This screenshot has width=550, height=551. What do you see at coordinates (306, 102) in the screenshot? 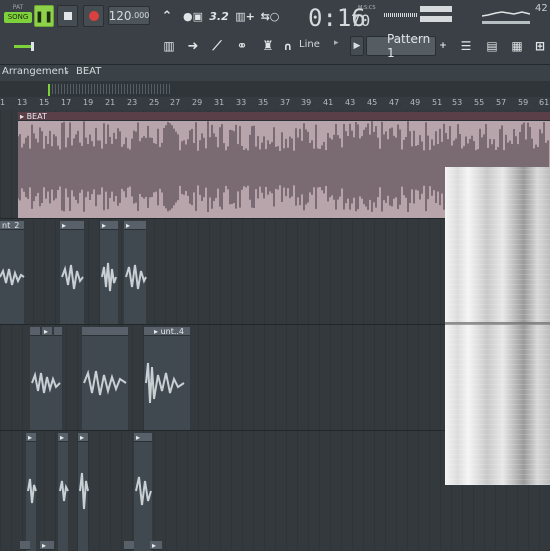
I see `bar-number: 39` at bounding box center [306, 102].